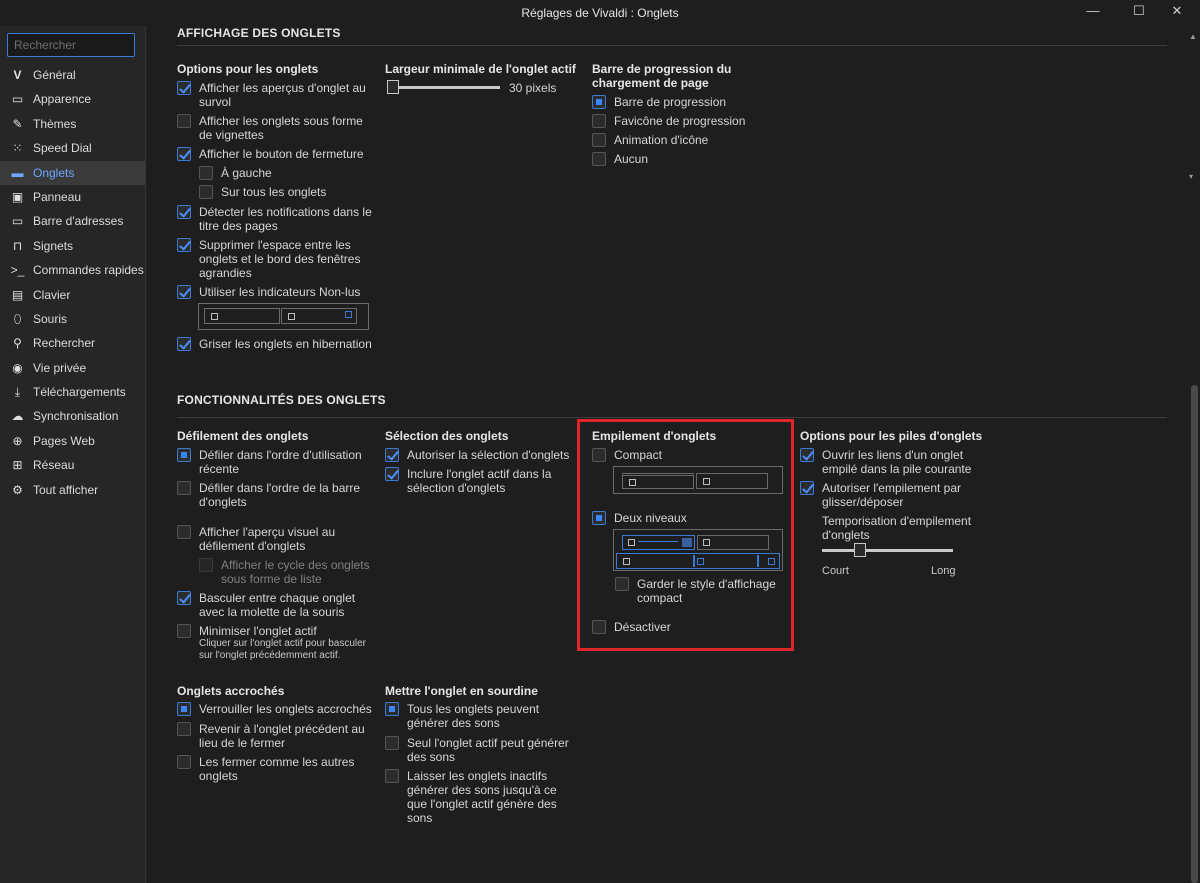 This screenshot has width=1200, height=883. I want to click on option-lock-pinned: Verrouiller les onglets accrochés, so click(277, 709).